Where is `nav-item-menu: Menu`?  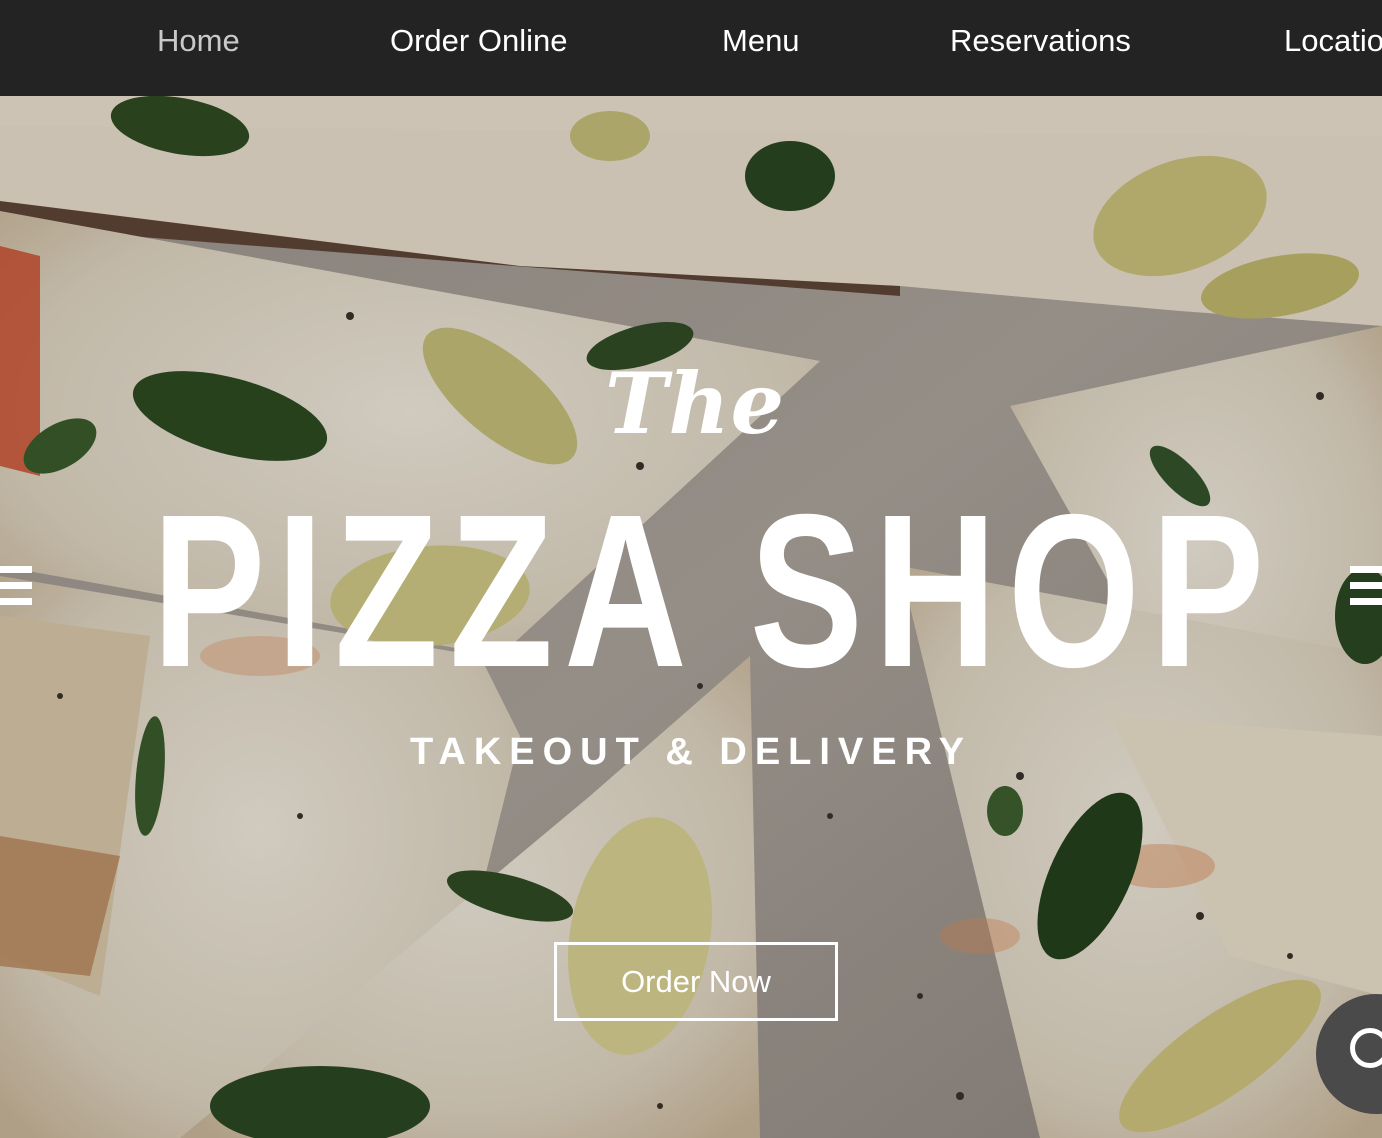
nav-item-menu: Menu is located at coordinates (761, 41).